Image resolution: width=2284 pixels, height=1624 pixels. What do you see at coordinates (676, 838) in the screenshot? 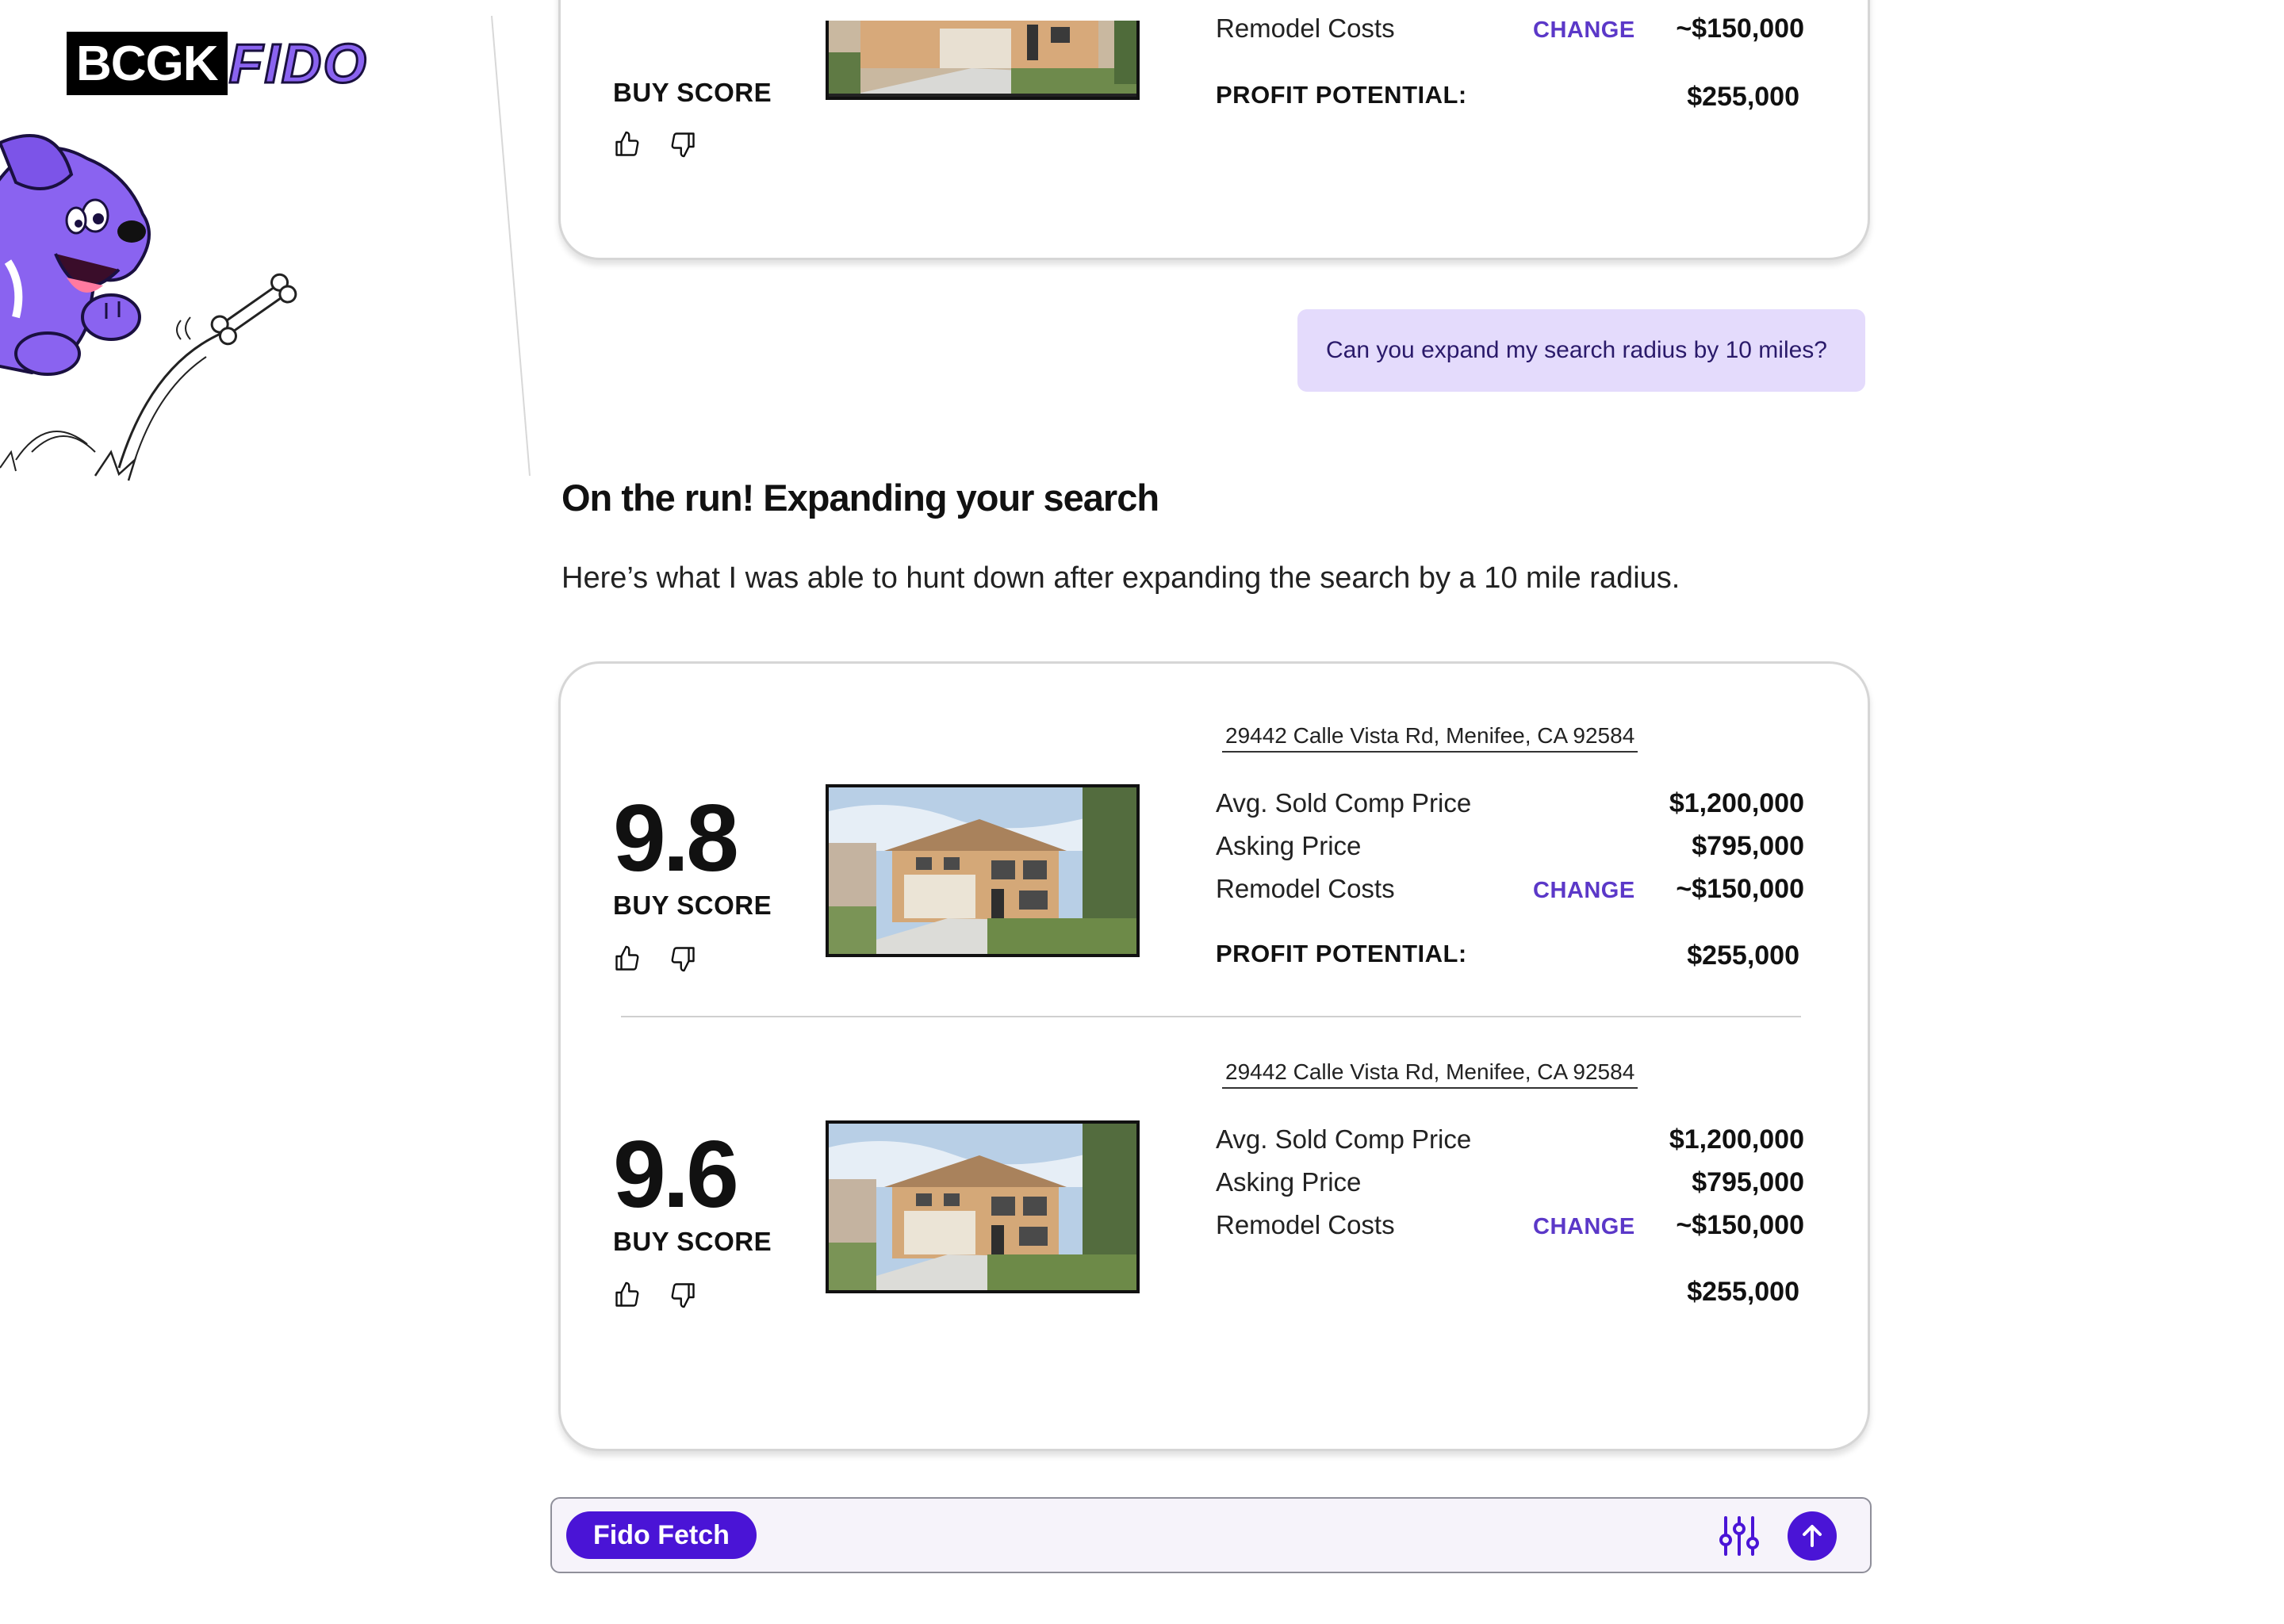
I see `buy-score-value: 9.8` at bounding box center [676, 838].